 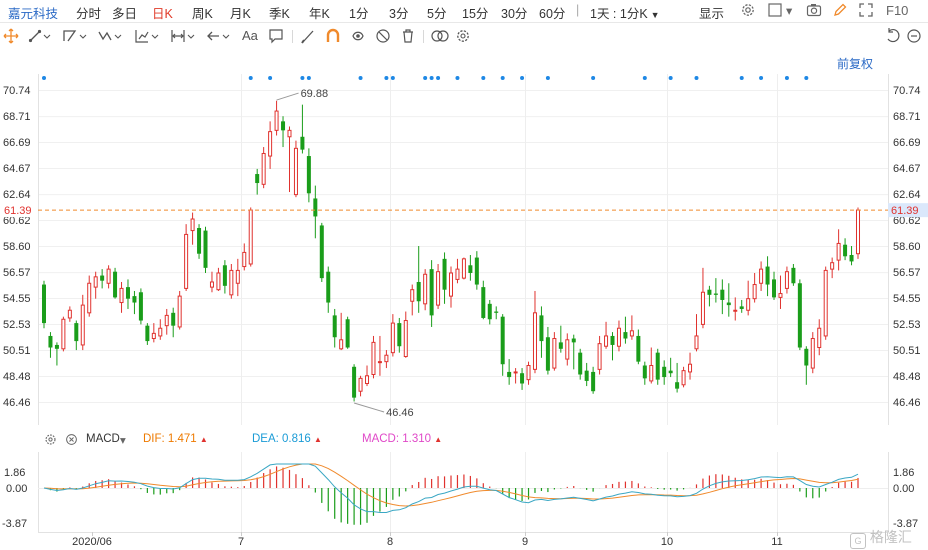 I want to click on camera-icon, so click(x=814, y=10).